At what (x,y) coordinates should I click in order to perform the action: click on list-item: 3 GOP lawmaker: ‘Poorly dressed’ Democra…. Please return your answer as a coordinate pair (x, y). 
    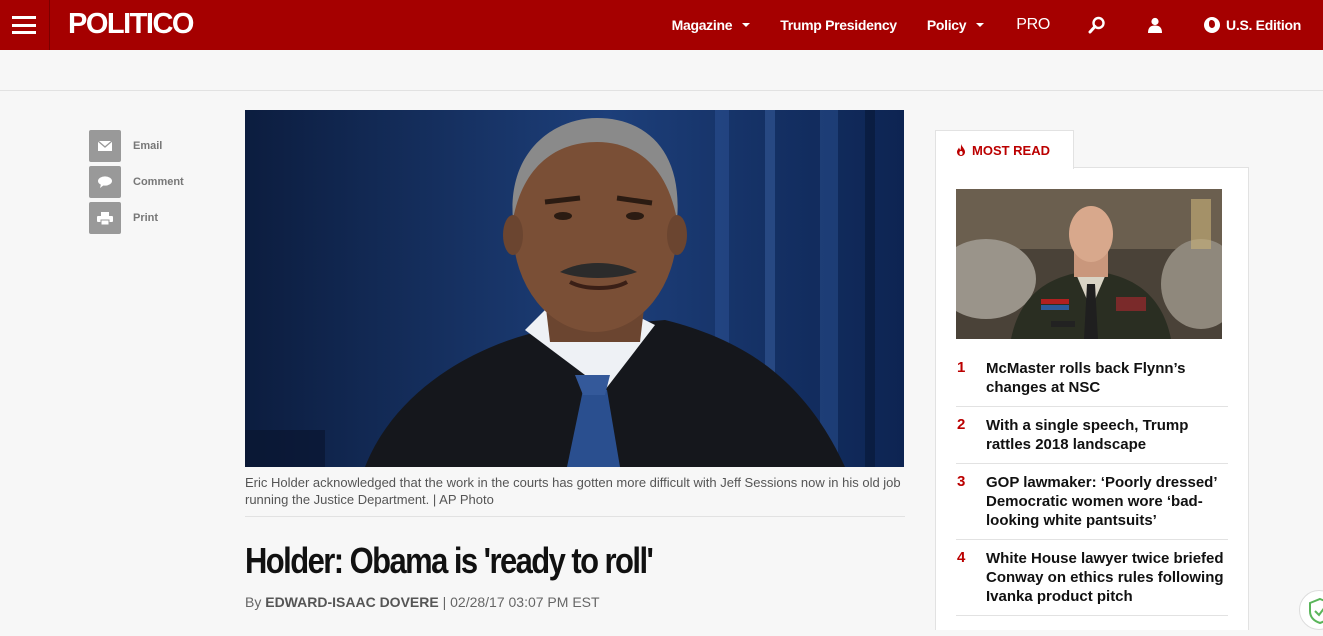
    Looking at the image, I should click on (1092, 502).